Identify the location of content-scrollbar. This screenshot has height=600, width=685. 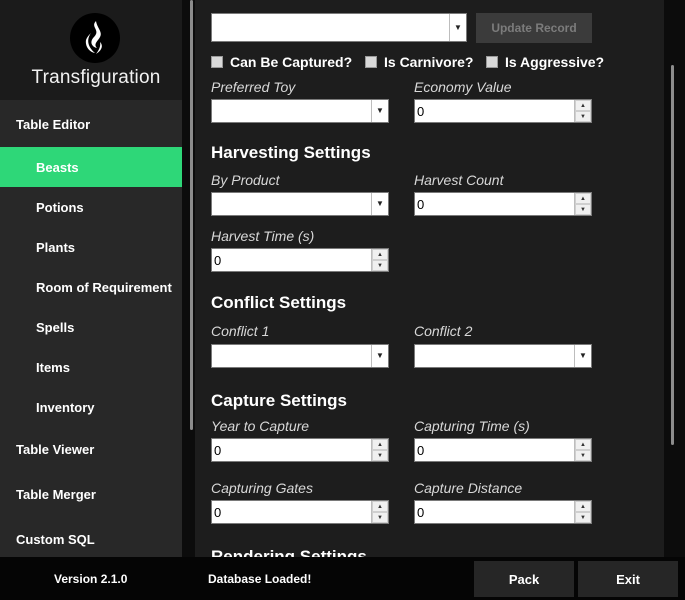
(672, 255).